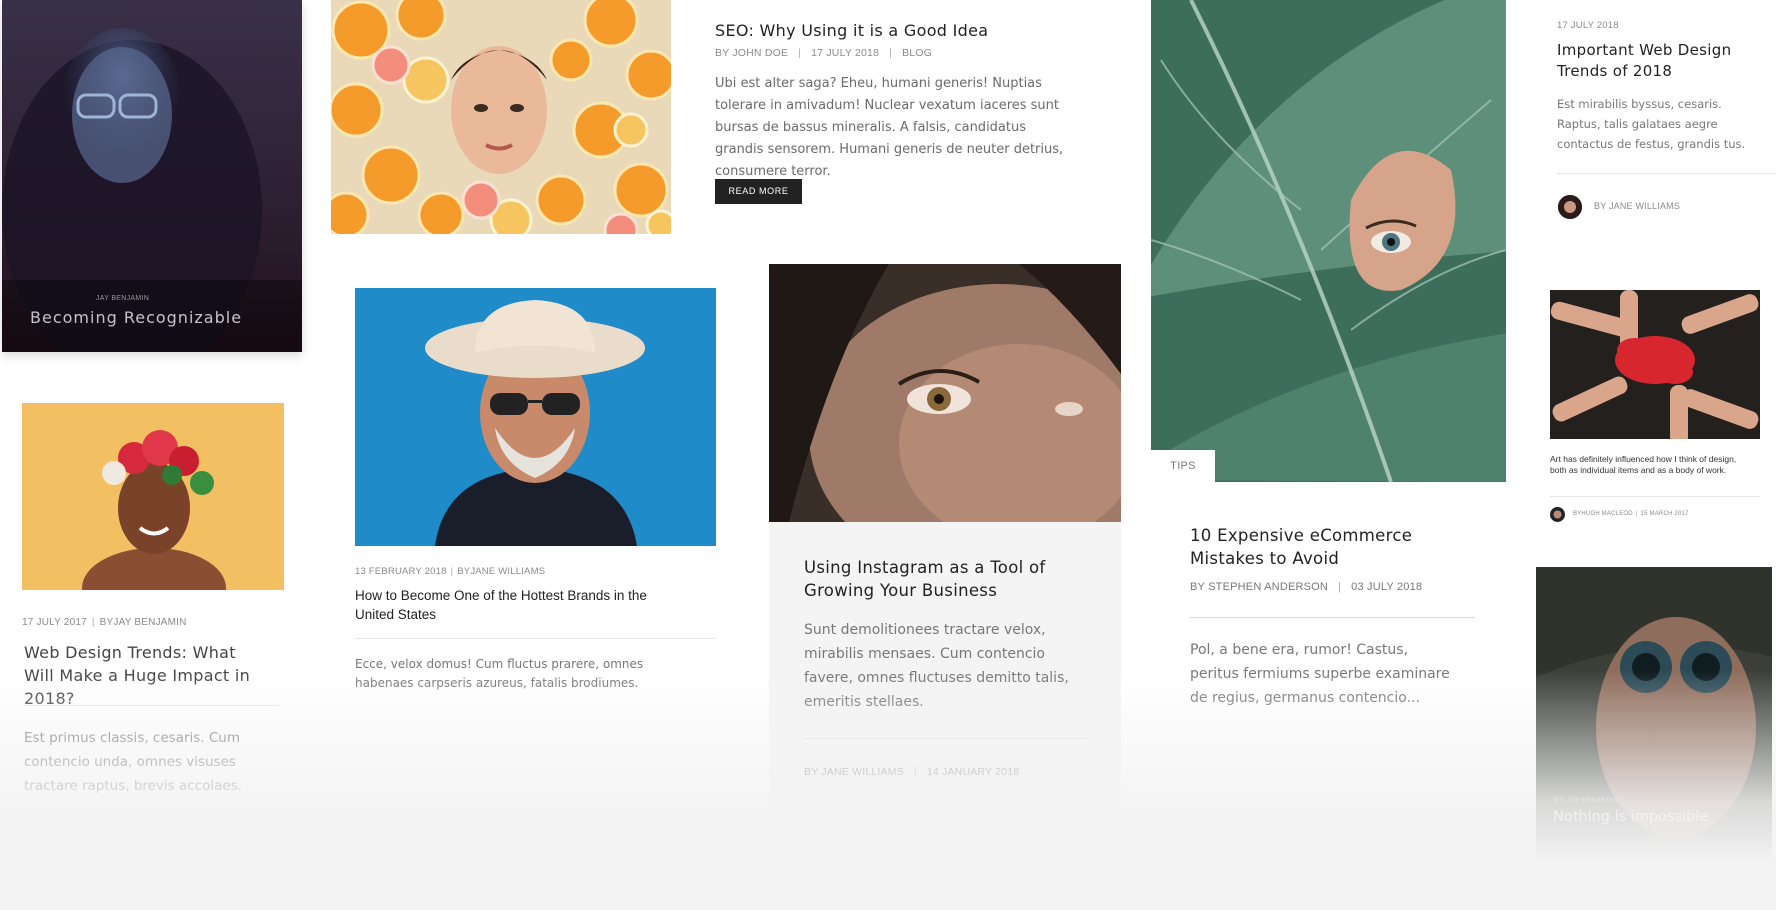 The height and width of the screenshot is (910, 1776). Describe the element at coordinates (917, 53) in the screenshot. I see `category-link: BLOG` at that location.